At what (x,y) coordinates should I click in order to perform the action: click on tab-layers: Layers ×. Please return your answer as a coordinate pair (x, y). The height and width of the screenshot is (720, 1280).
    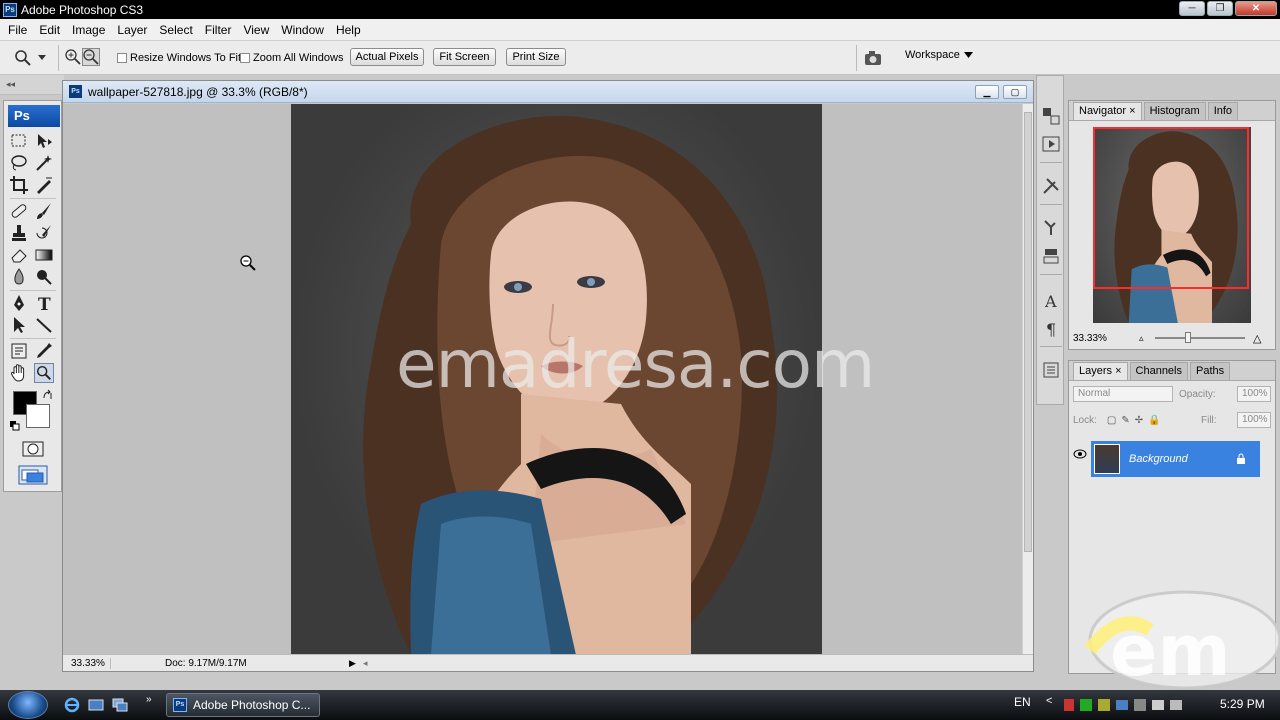
    Looking at the image, I should click on (1100, 371).